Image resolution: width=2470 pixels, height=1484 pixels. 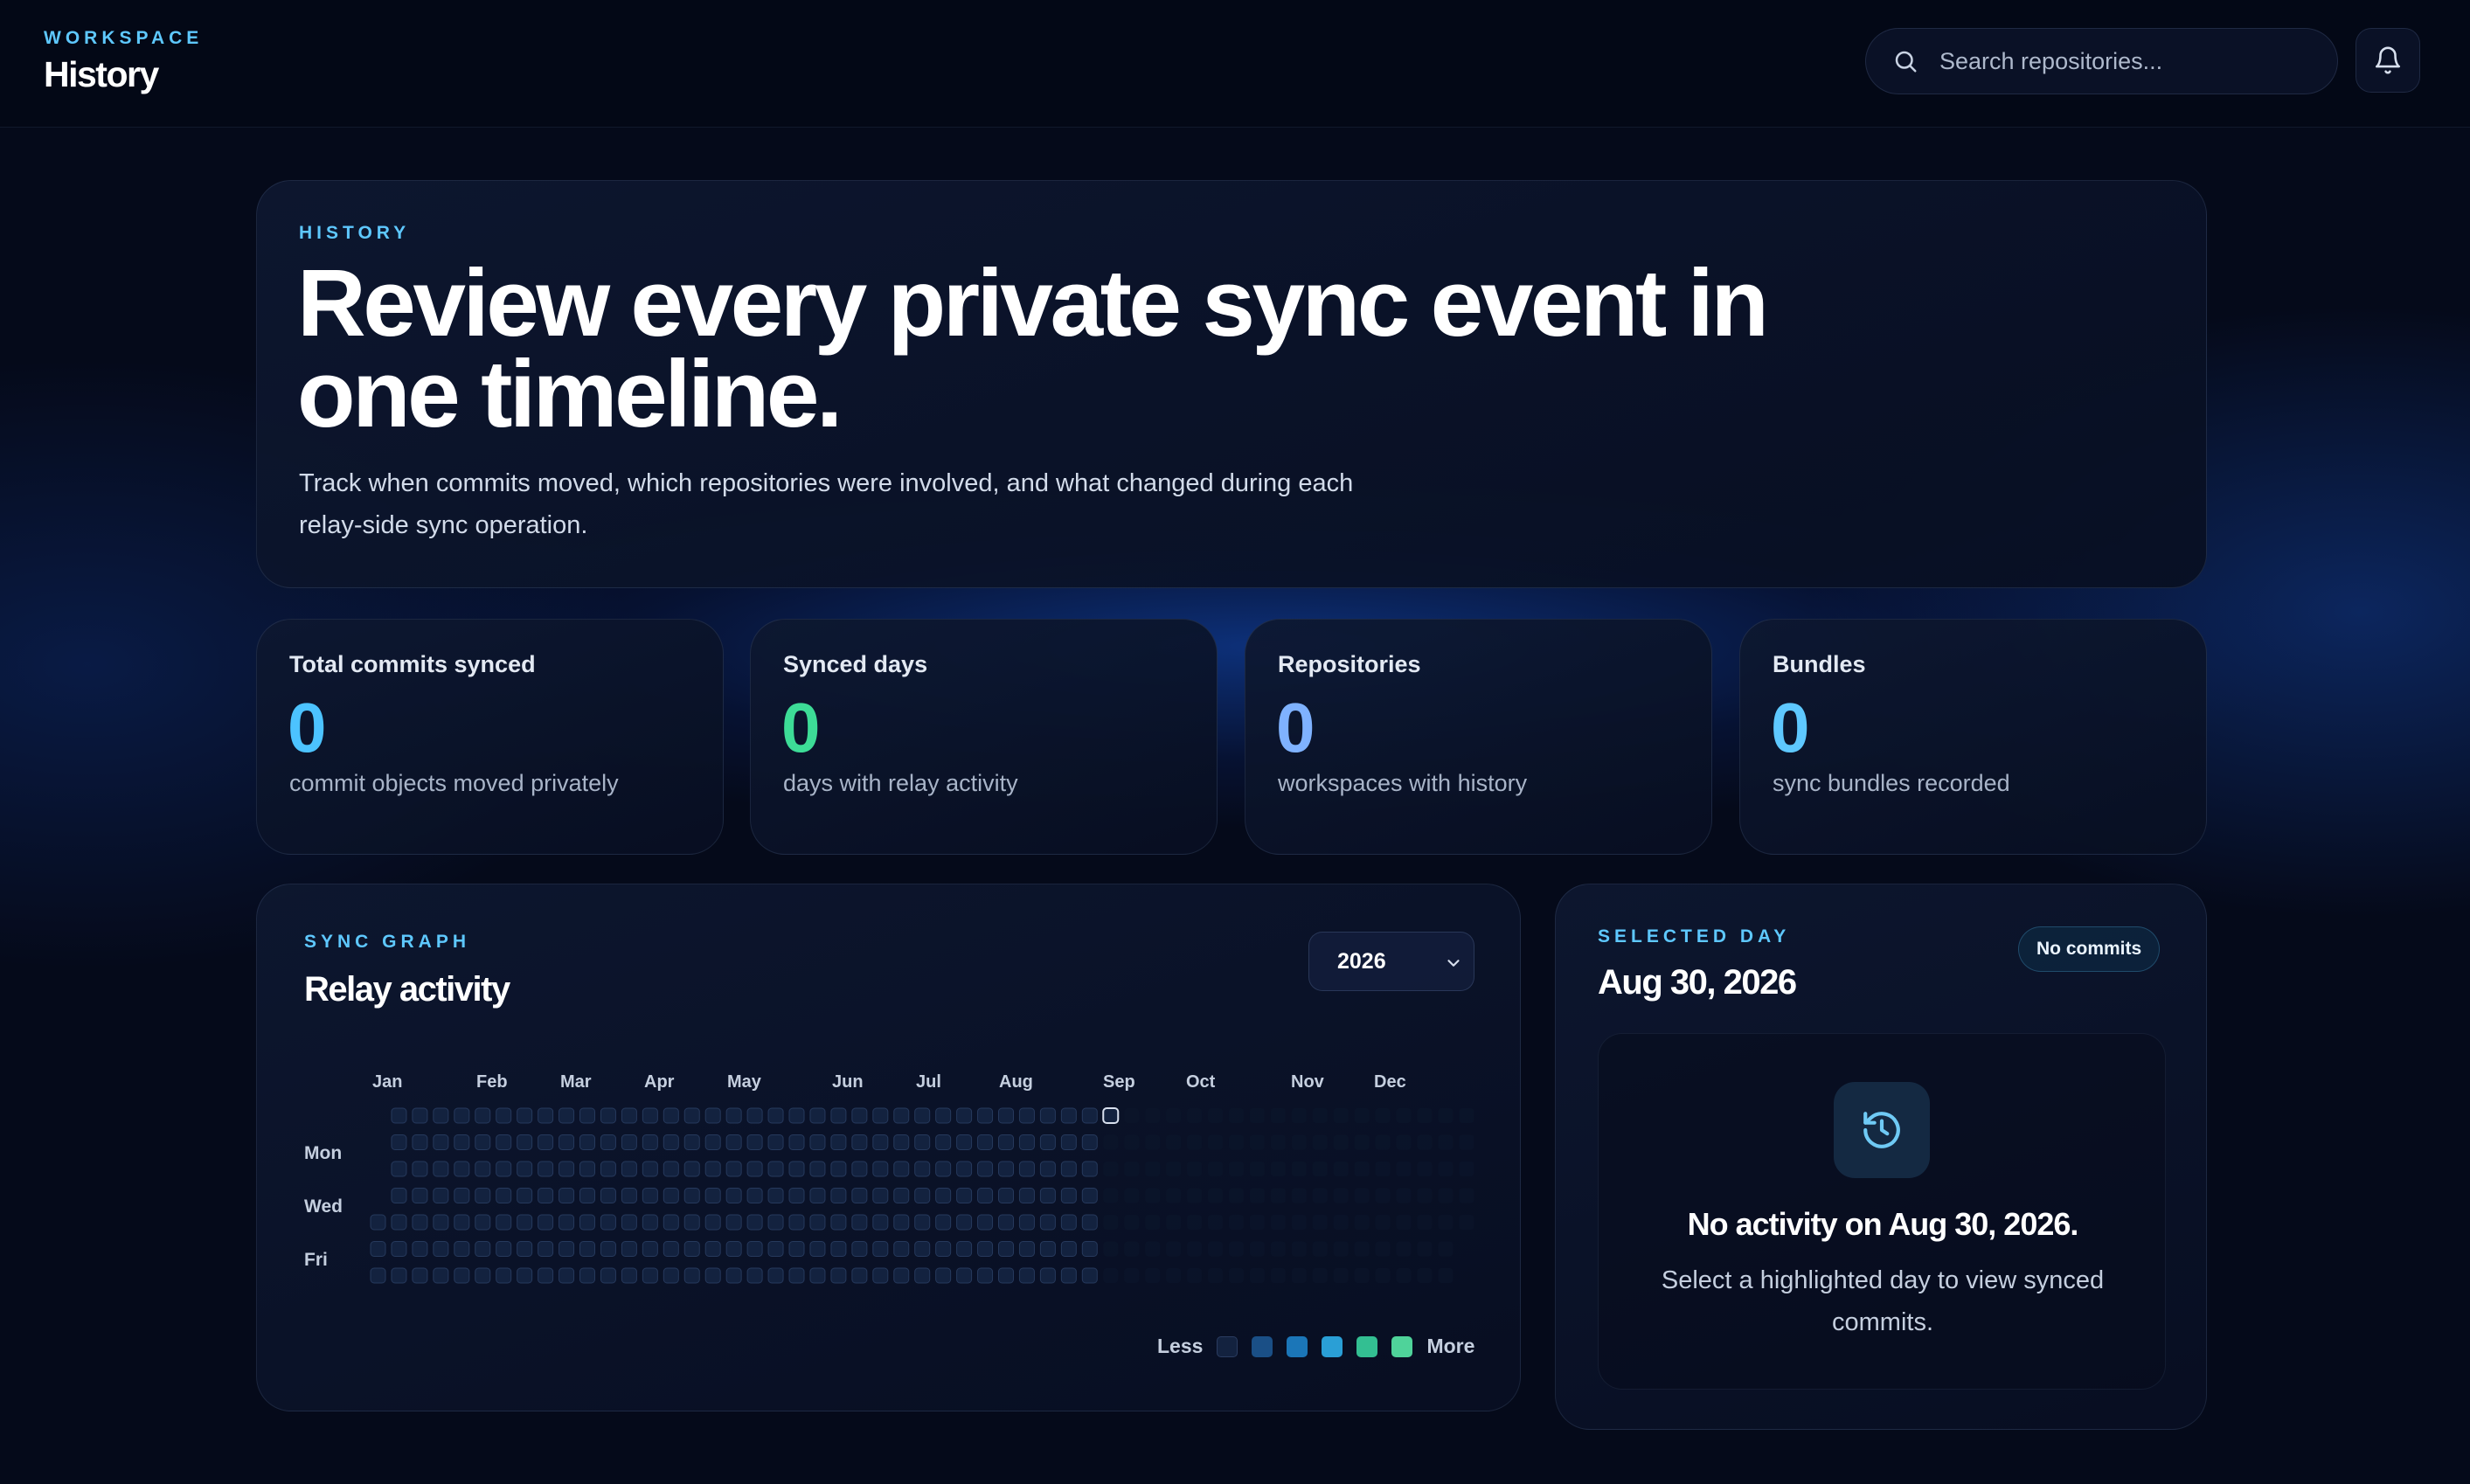 What do you see at coordinates (1391, 961) in the screenshot?
I see `year-select: 2026` at bounding box center [1391, 961].